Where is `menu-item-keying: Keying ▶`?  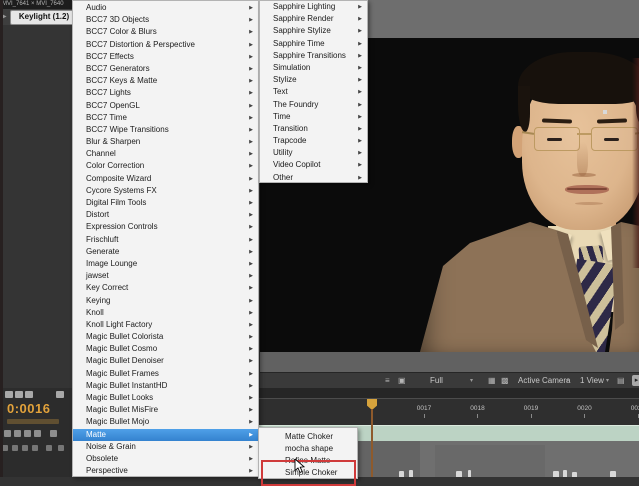
menu-item-keying: Keying ▶ is located at coordinates (165, 301).